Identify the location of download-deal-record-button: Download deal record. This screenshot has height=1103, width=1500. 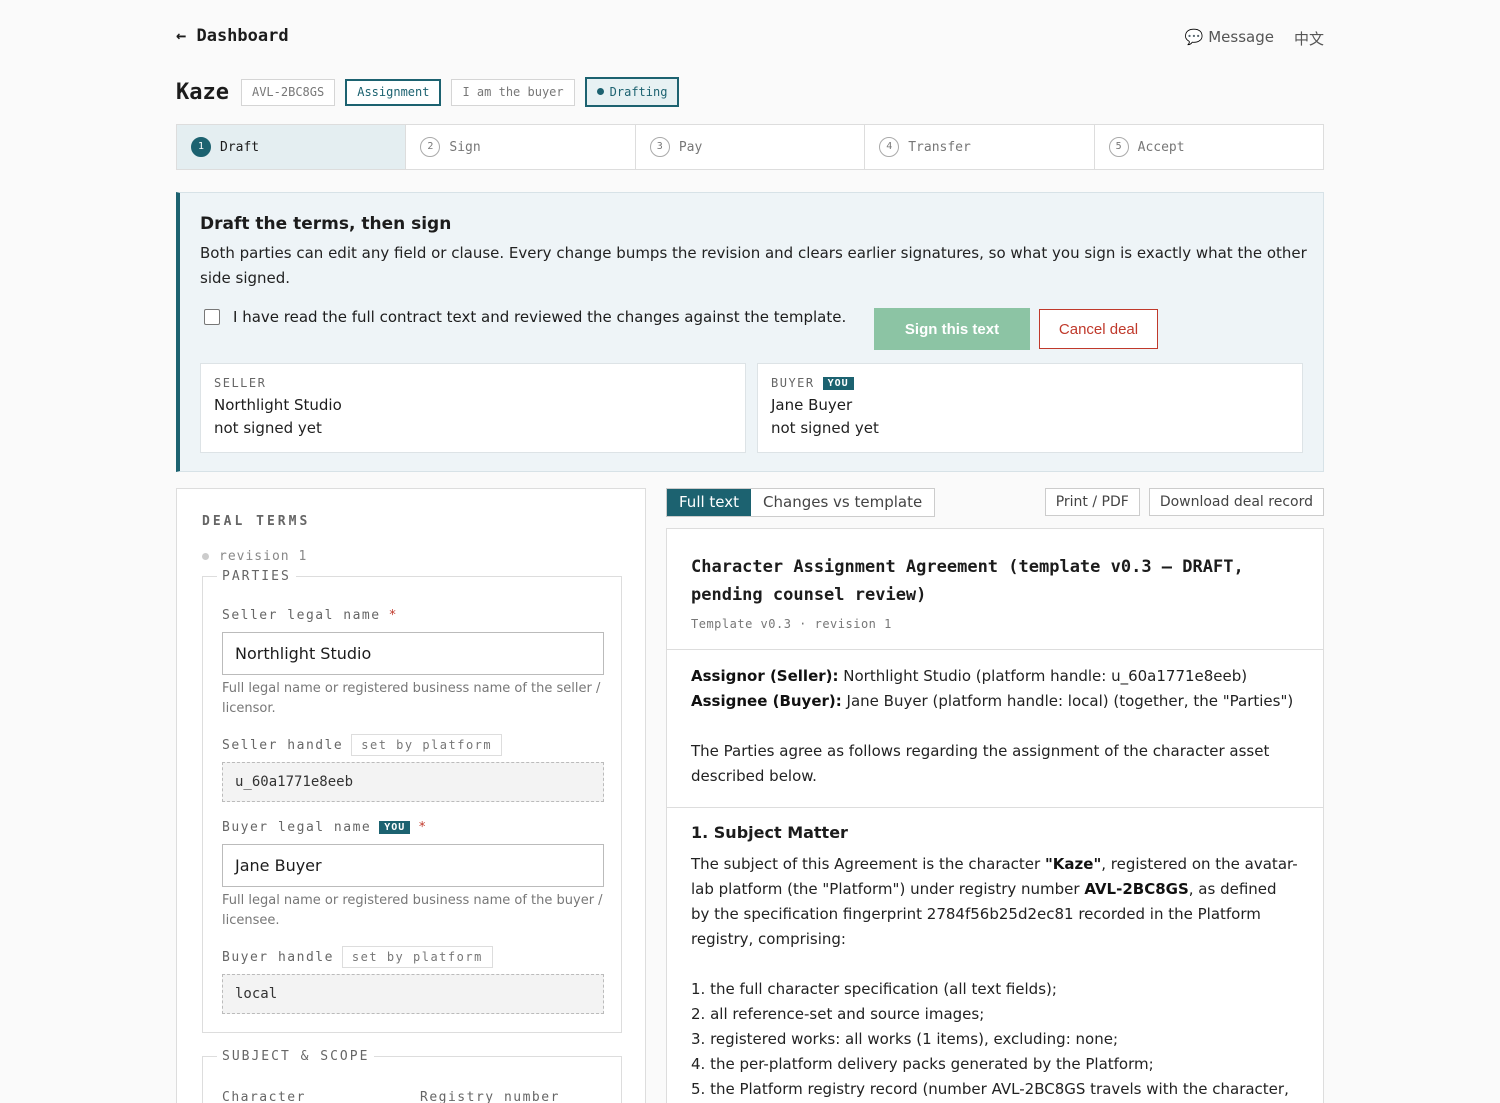
(1236, 502).